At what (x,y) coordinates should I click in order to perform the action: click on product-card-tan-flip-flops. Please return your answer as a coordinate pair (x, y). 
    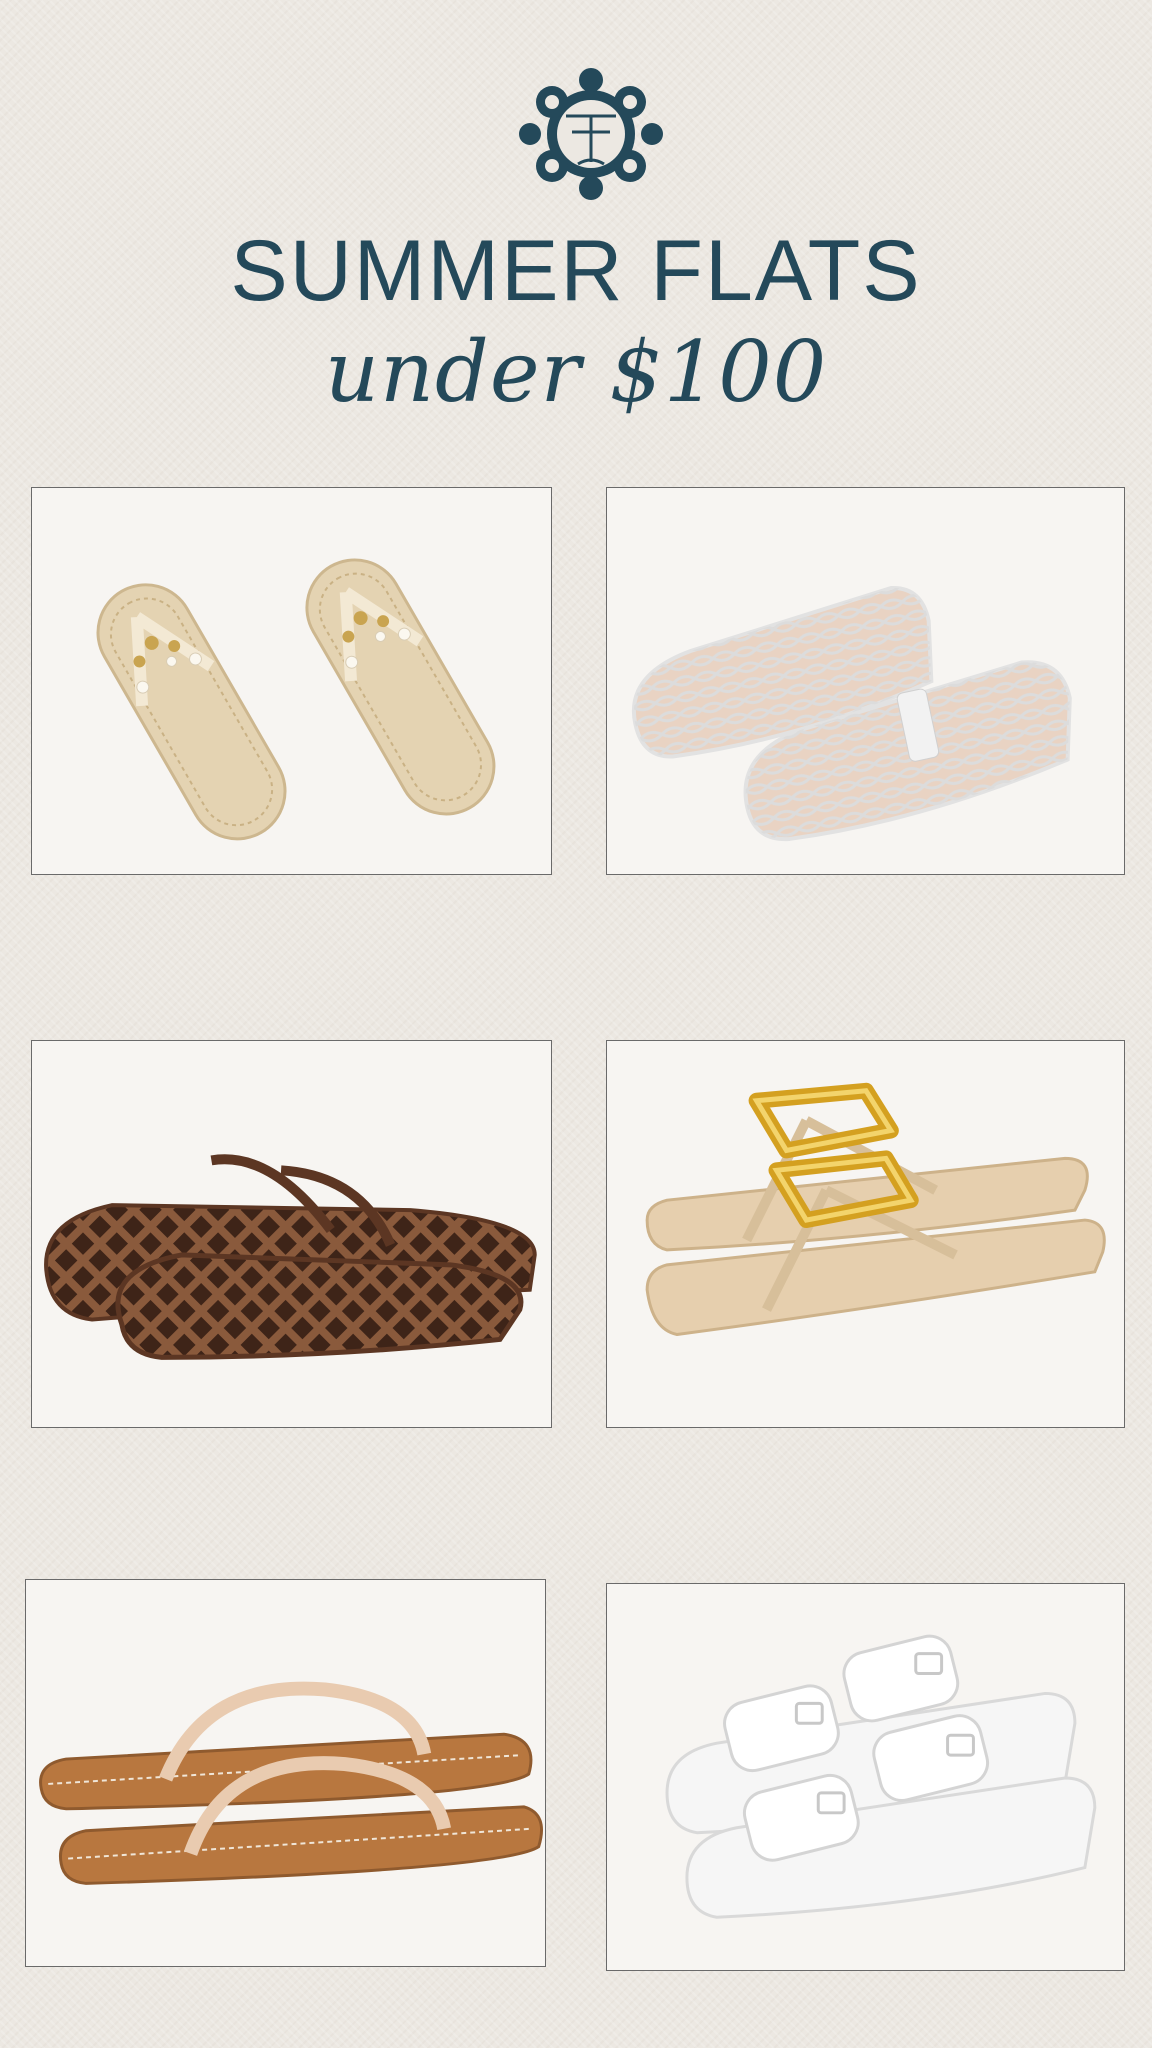
    Looking at the image, I should click on (285, 1773).